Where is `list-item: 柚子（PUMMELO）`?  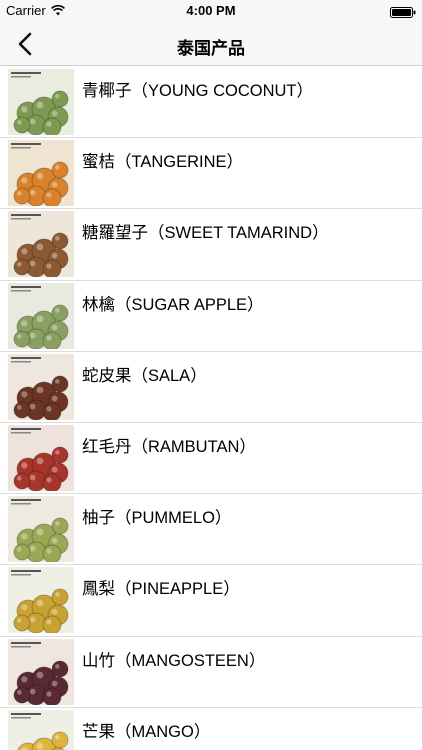
list-item: 柚子（PUMMELO） is located at coordinates (211, 530).